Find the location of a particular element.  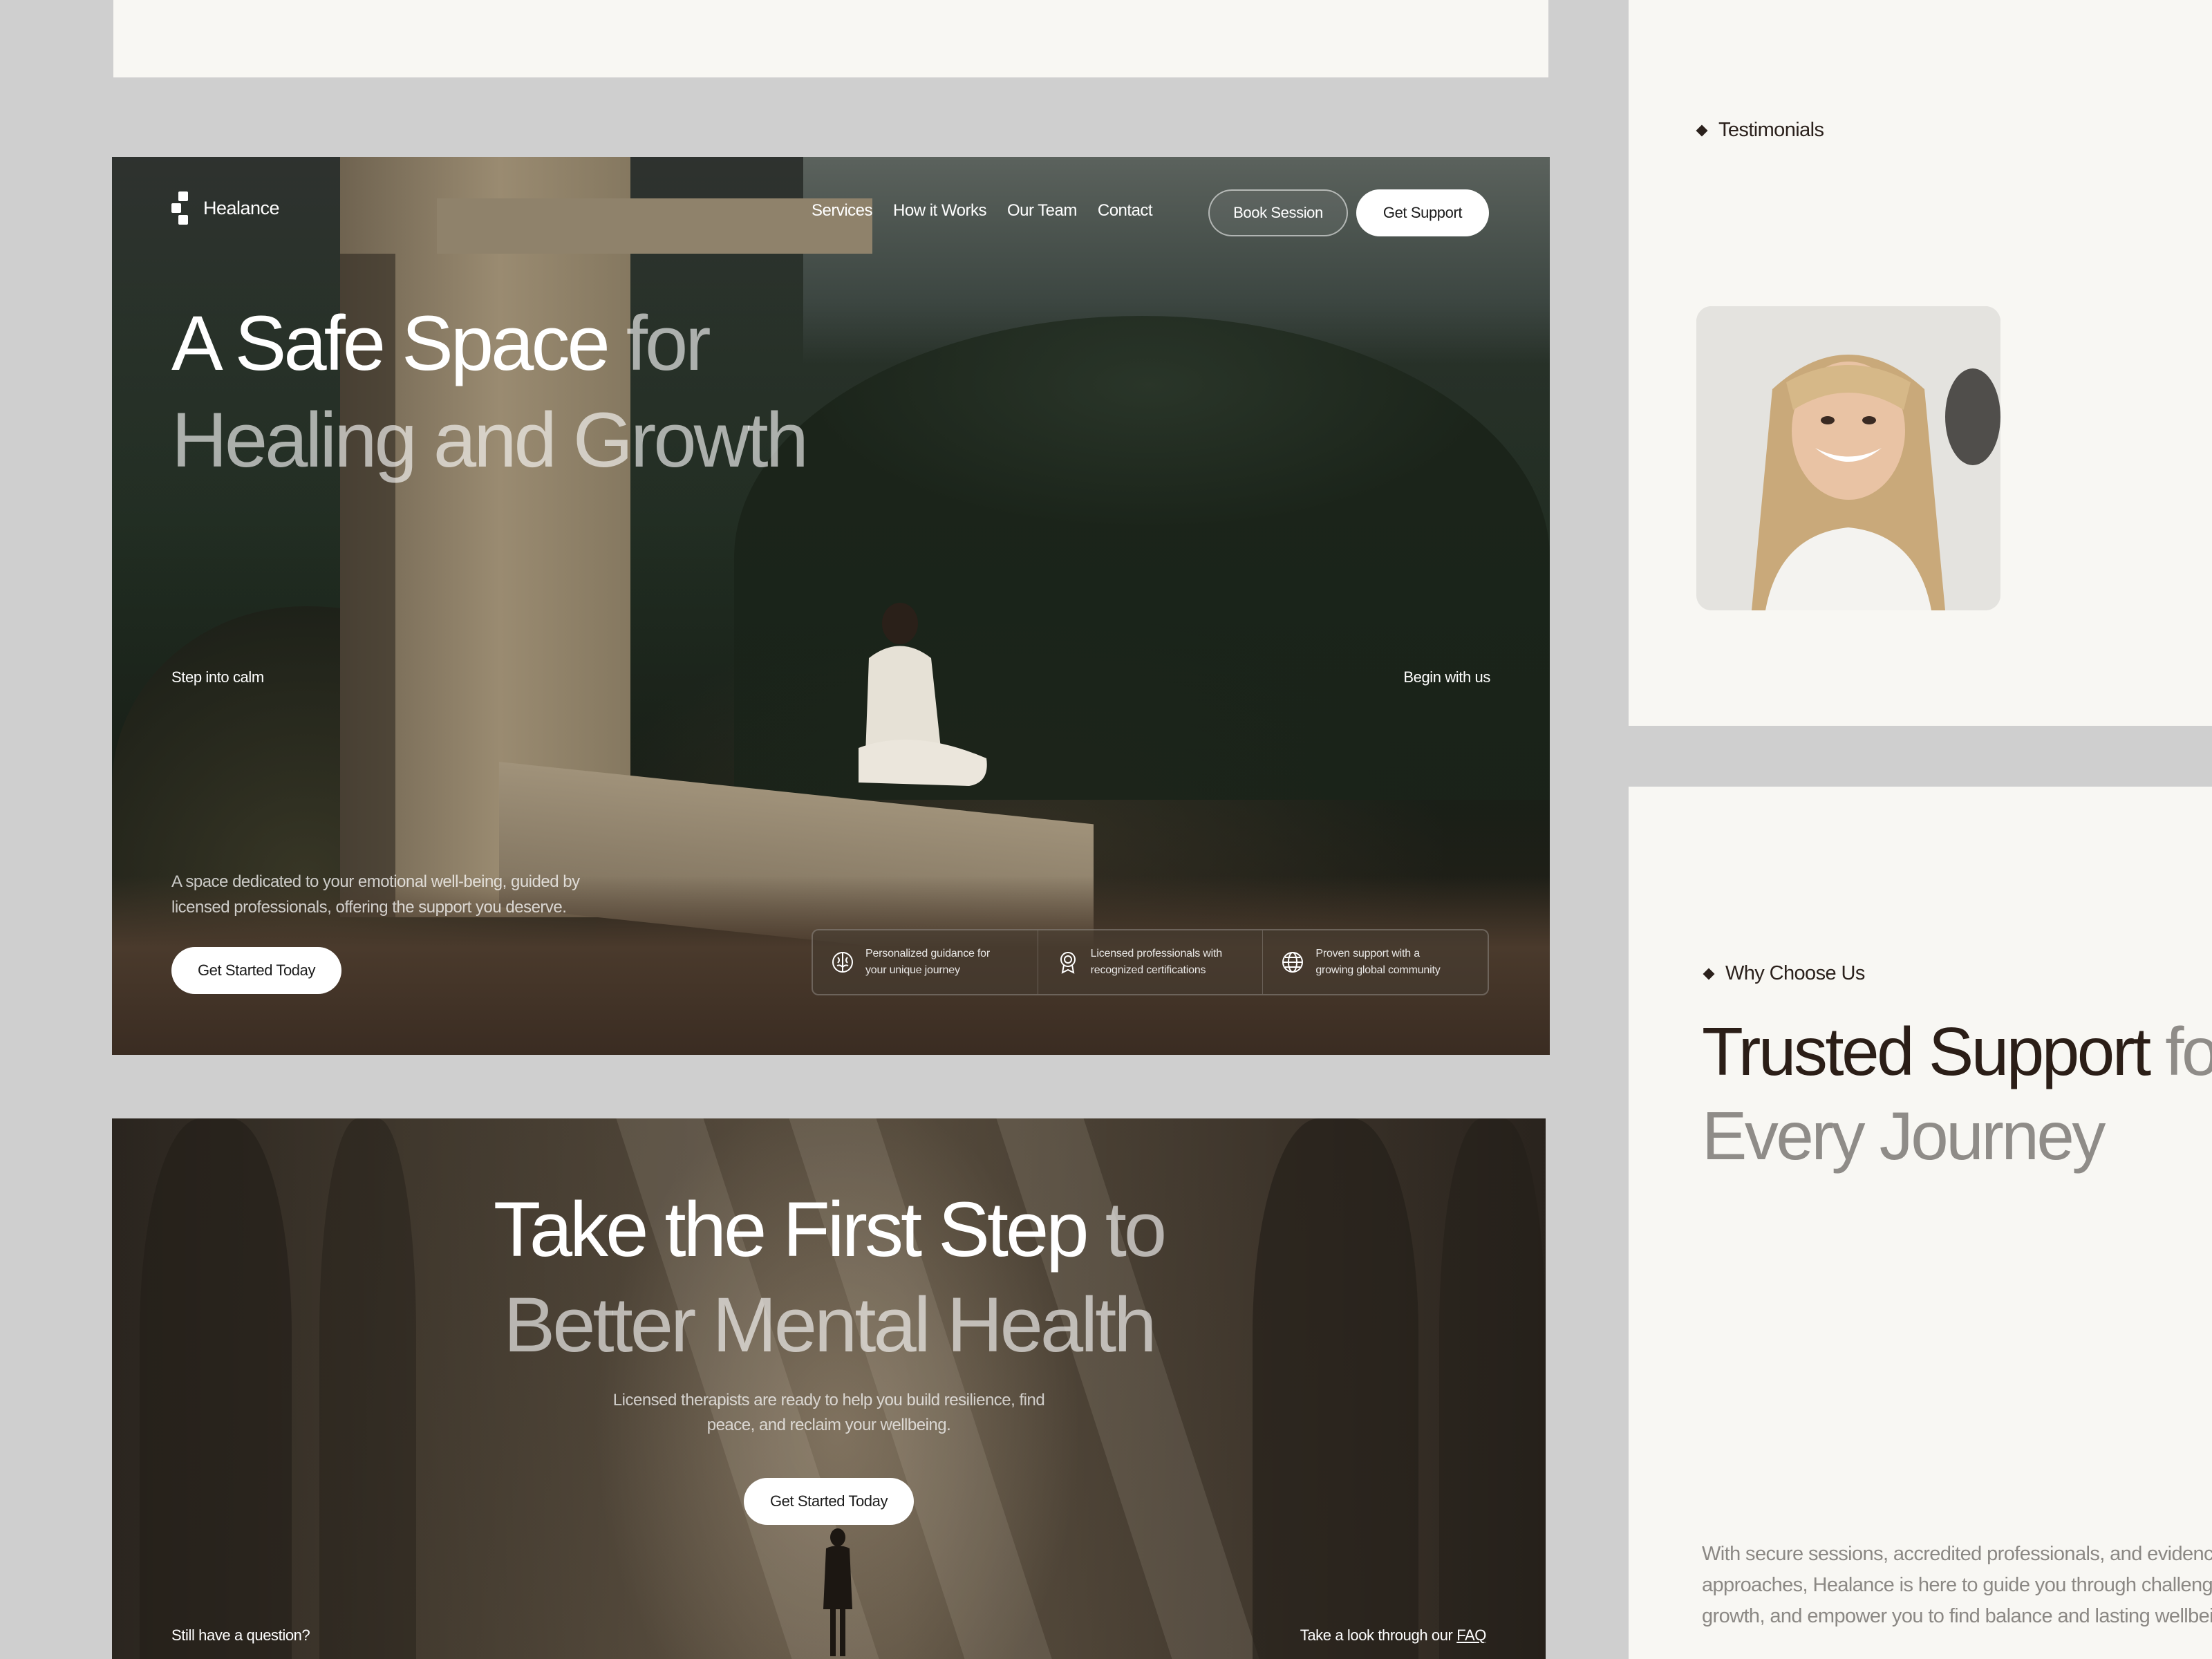

globe-icon is located at coordinates (1292, 962).